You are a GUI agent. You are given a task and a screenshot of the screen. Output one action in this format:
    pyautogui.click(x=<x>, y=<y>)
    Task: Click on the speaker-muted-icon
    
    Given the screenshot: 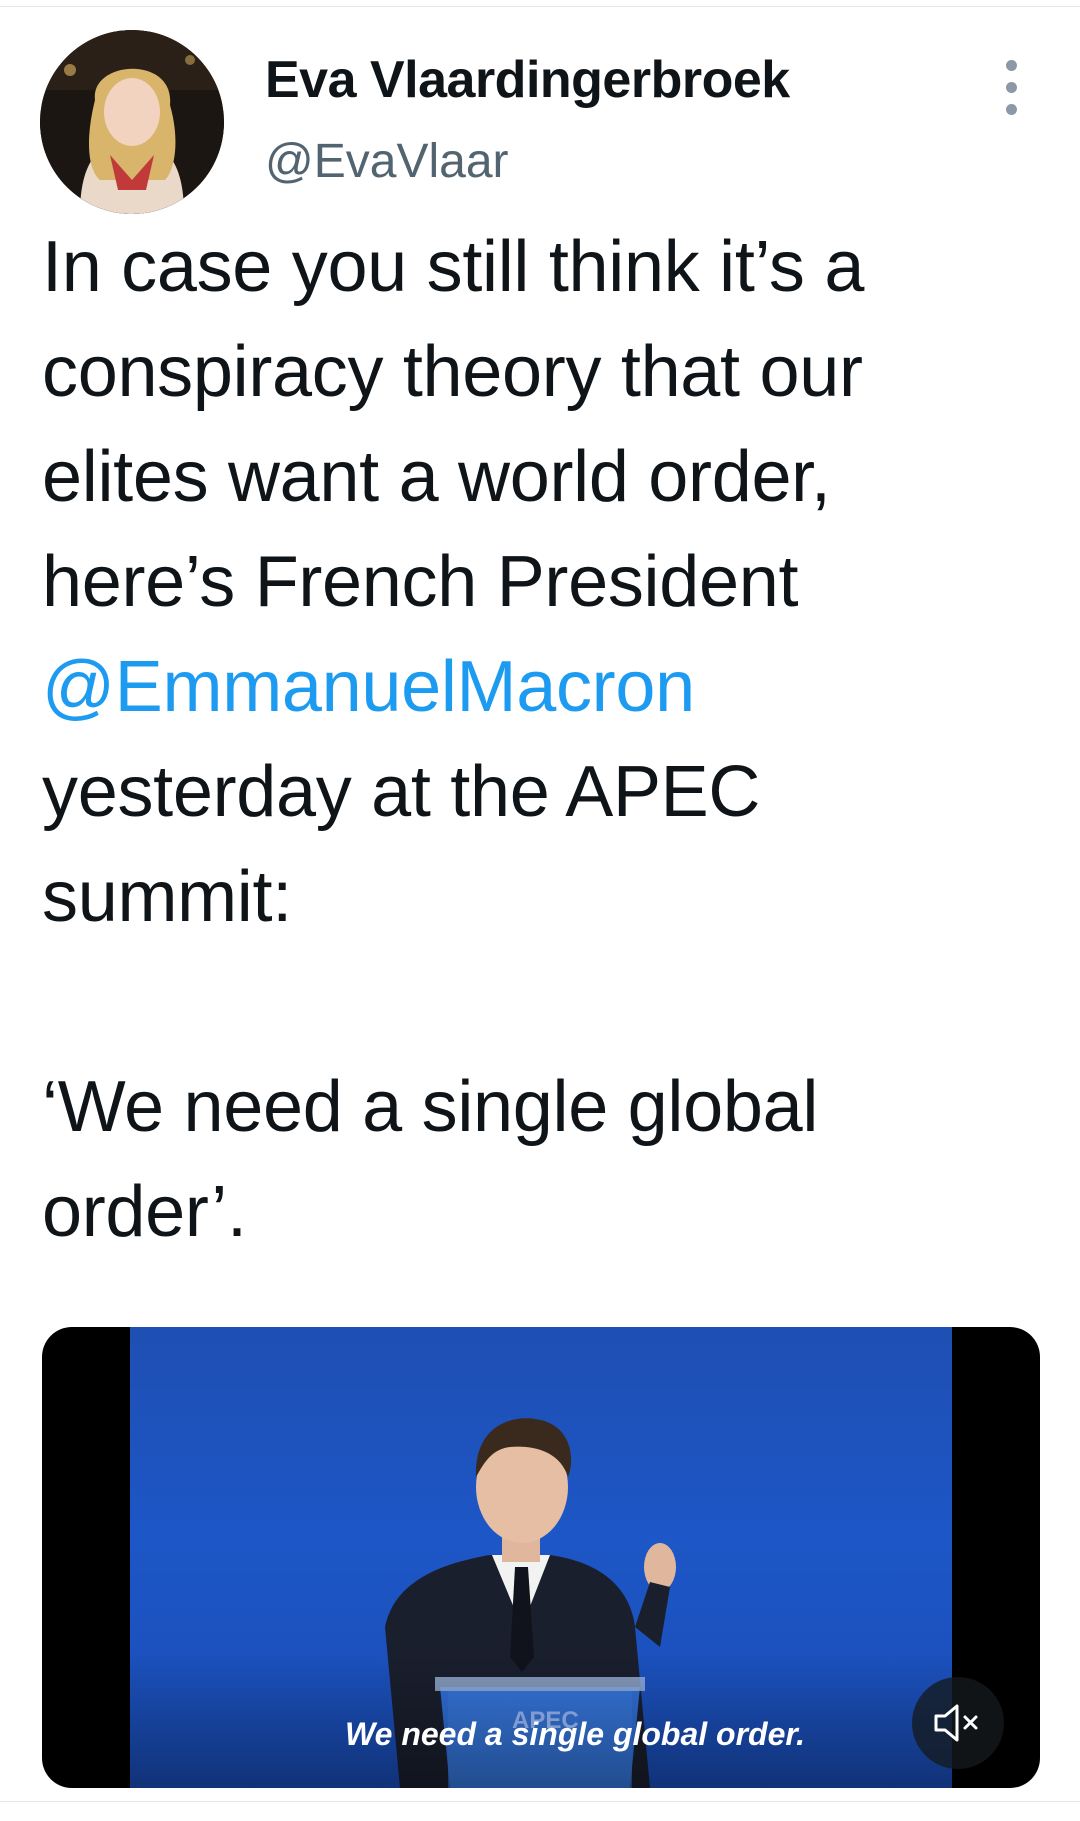 What is the action you would take?
    pyautogui.click(x=956, y=1723)
    